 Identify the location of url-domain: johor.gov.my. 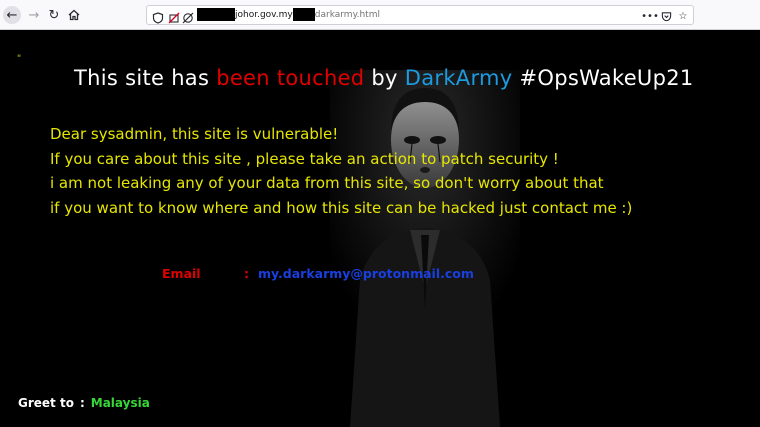
(264, 15).